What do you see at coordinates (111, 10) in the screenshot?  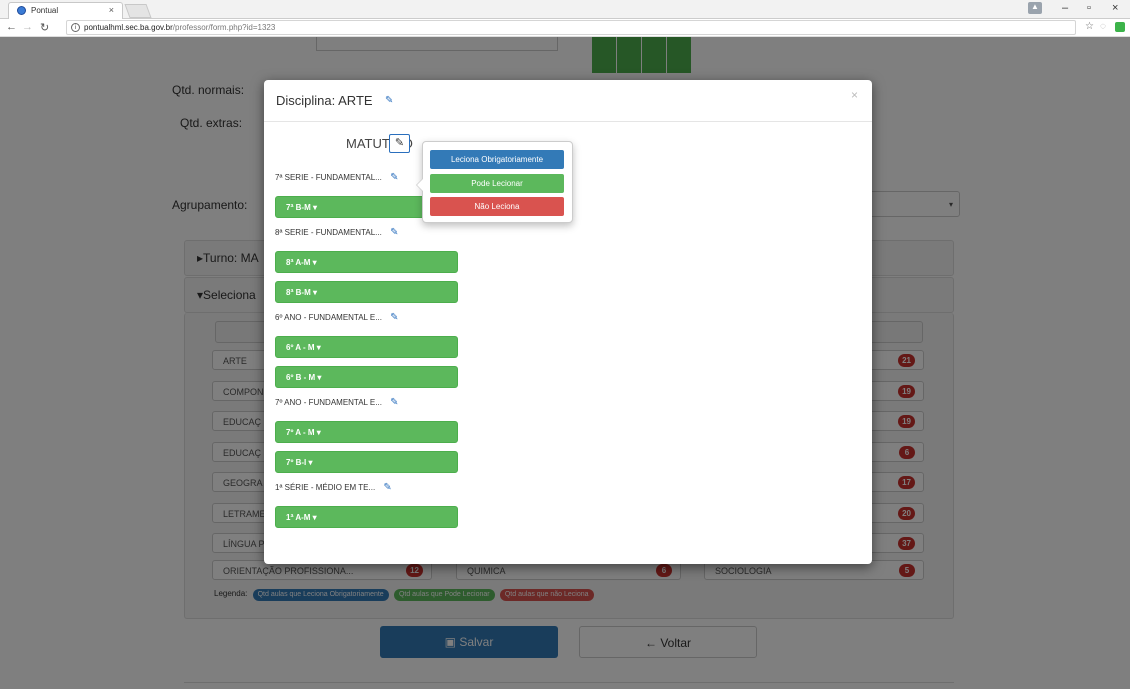 I see `tab-close-icon: ×` at bounding box center [111, 10].